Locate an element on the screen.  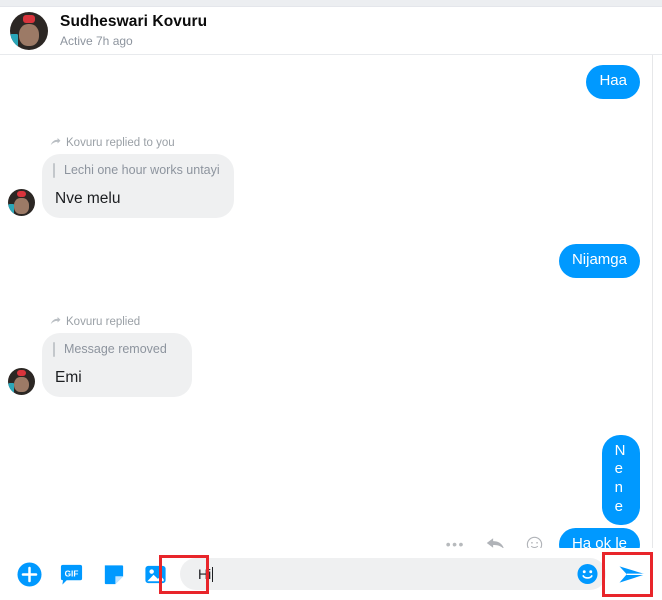
send-button is located at coordinates (632, 574).